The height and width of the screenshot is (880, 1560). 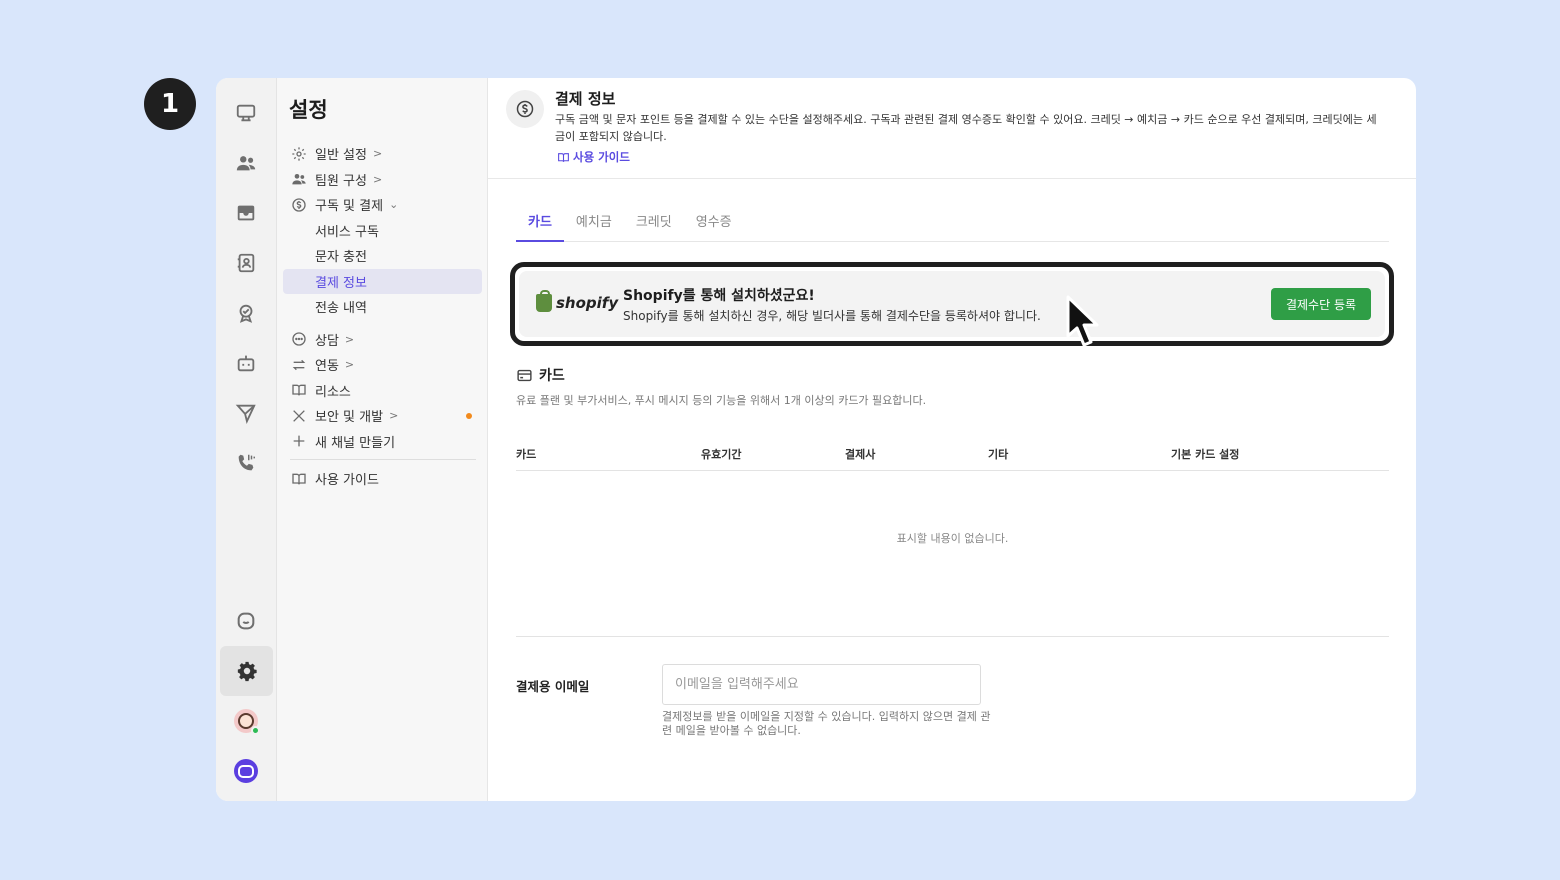 What do you see at coordinates (347, 481) in the screenshot?
I see `sidebar-item-label: 사용 가이드` at bounding box center [347, 481].